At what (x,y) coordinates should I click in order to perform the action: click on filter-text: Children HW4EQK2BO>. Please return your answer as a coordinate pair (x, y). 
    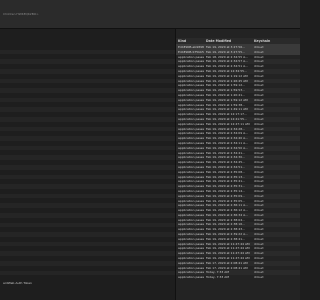
    Looking at the image, I should click on (21, 14).